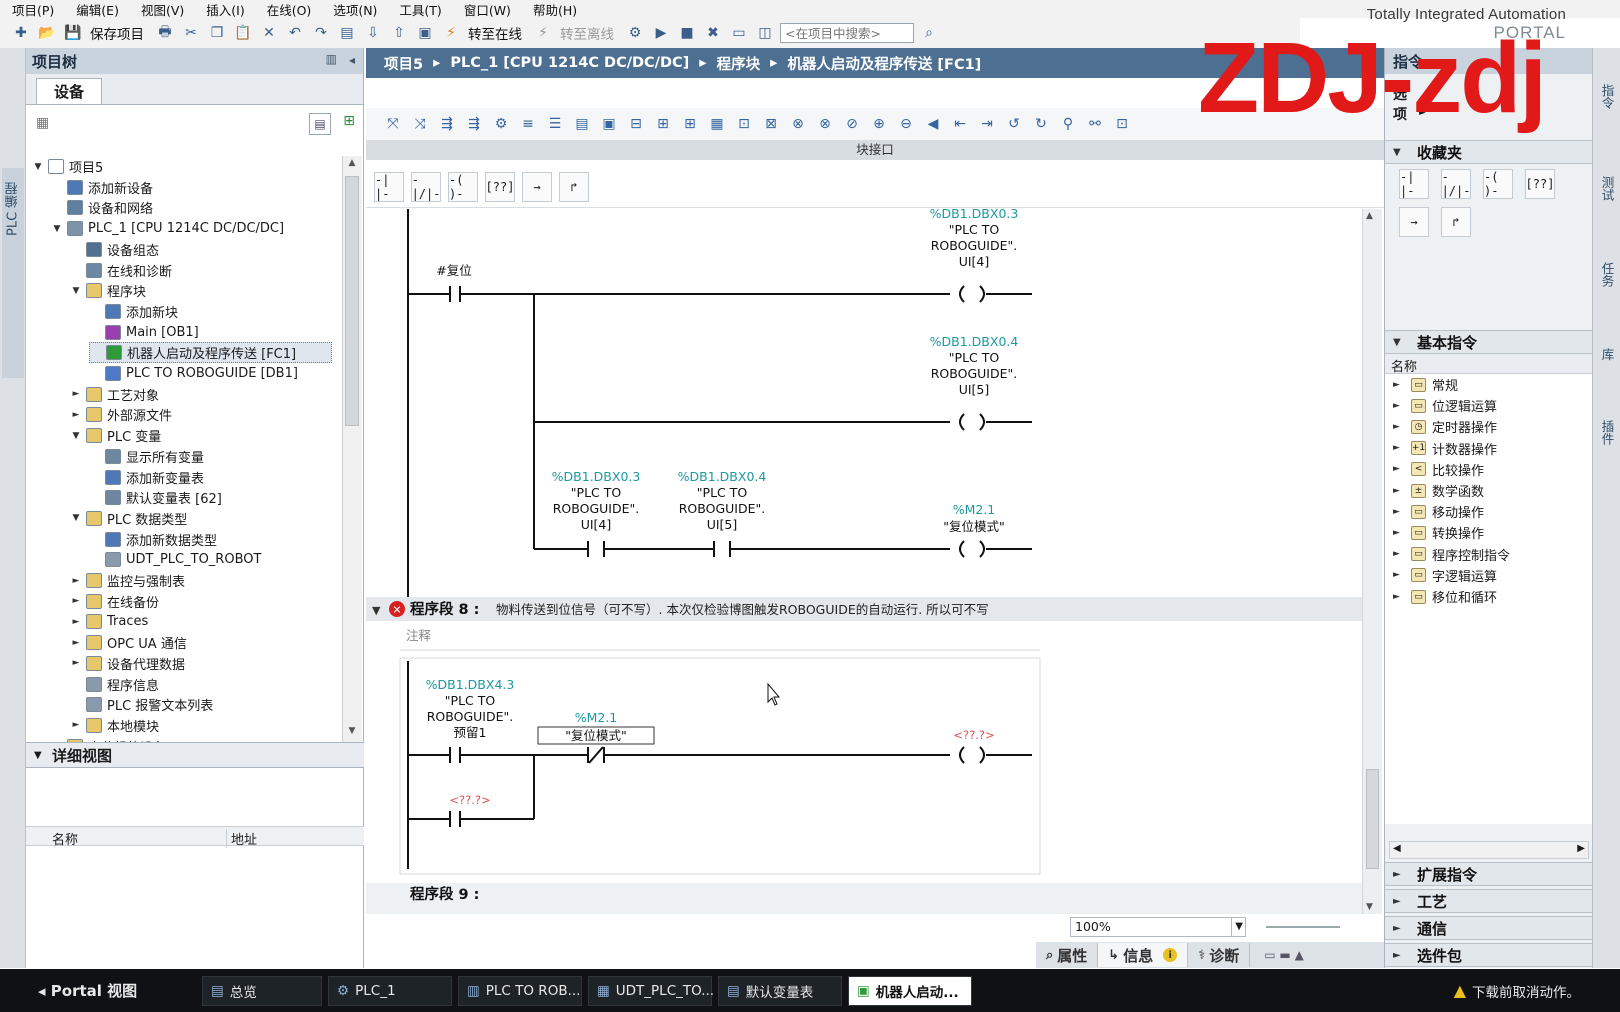 The width and height of the screenshot is (1620, 1012). What do you see at coordinates (1284, 955) in the screenshot?
I see `maximize-icon: ▭ ▬ ▲` at bounding box center [1284, 955].